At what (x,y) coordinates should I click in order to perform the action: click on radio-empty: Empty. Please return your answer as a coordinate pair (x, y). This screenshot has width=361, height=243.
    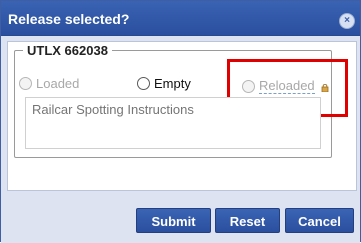
    Looking at the image, I should click on (164, 83).